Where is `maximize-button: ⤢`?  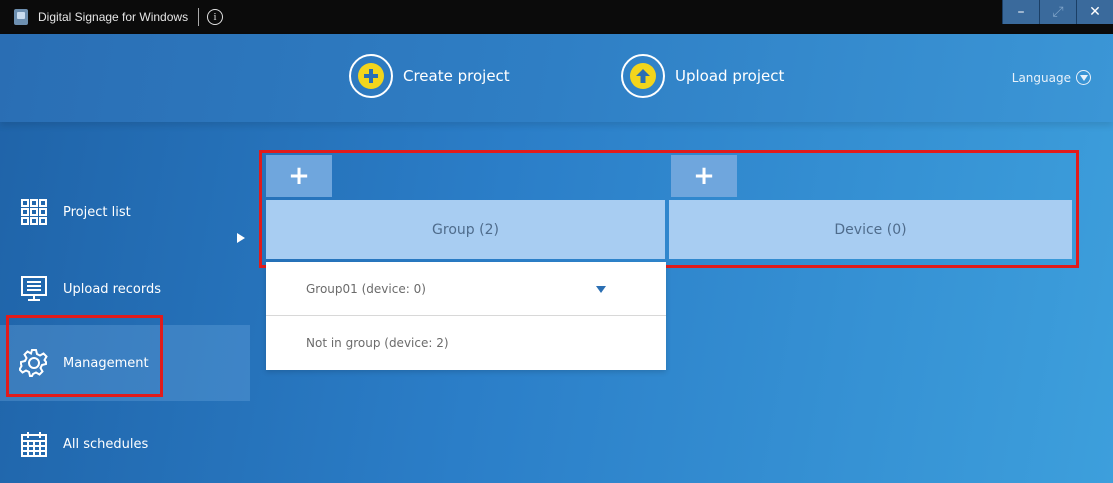 maximize-button: ⤢ is located at coordinates (1057, 12).